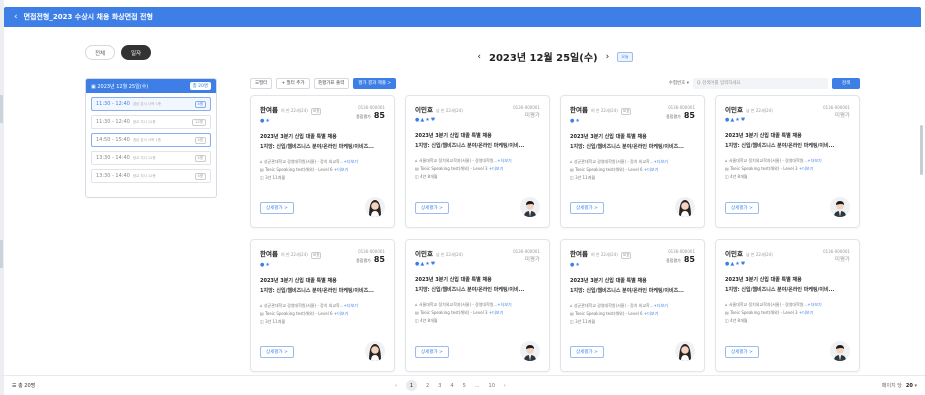 The image size is (925, 395). What do you see at coordinates (136, 52) in the screenshot?
I see `view-daily-button: 일자` at bounding box center [136, 52].